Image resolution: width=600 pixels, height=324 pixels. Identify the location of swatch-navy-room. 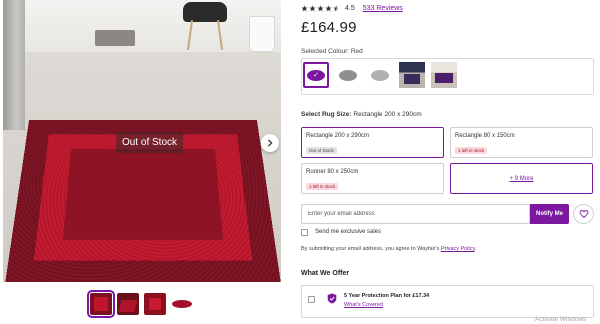
(412, 75).